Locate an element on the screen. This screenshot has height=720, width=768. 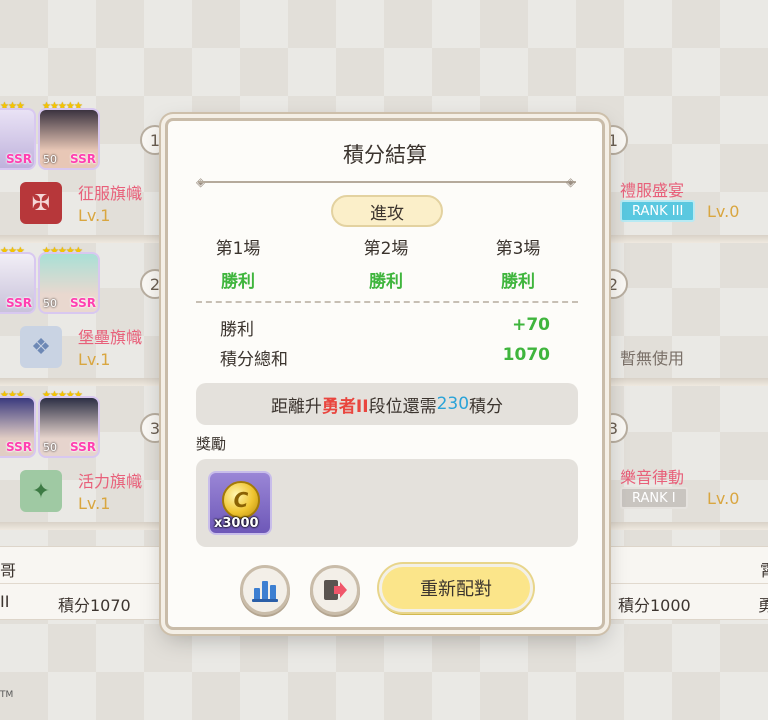
stat-label: 勝利 is located at coordinates (237, 330).